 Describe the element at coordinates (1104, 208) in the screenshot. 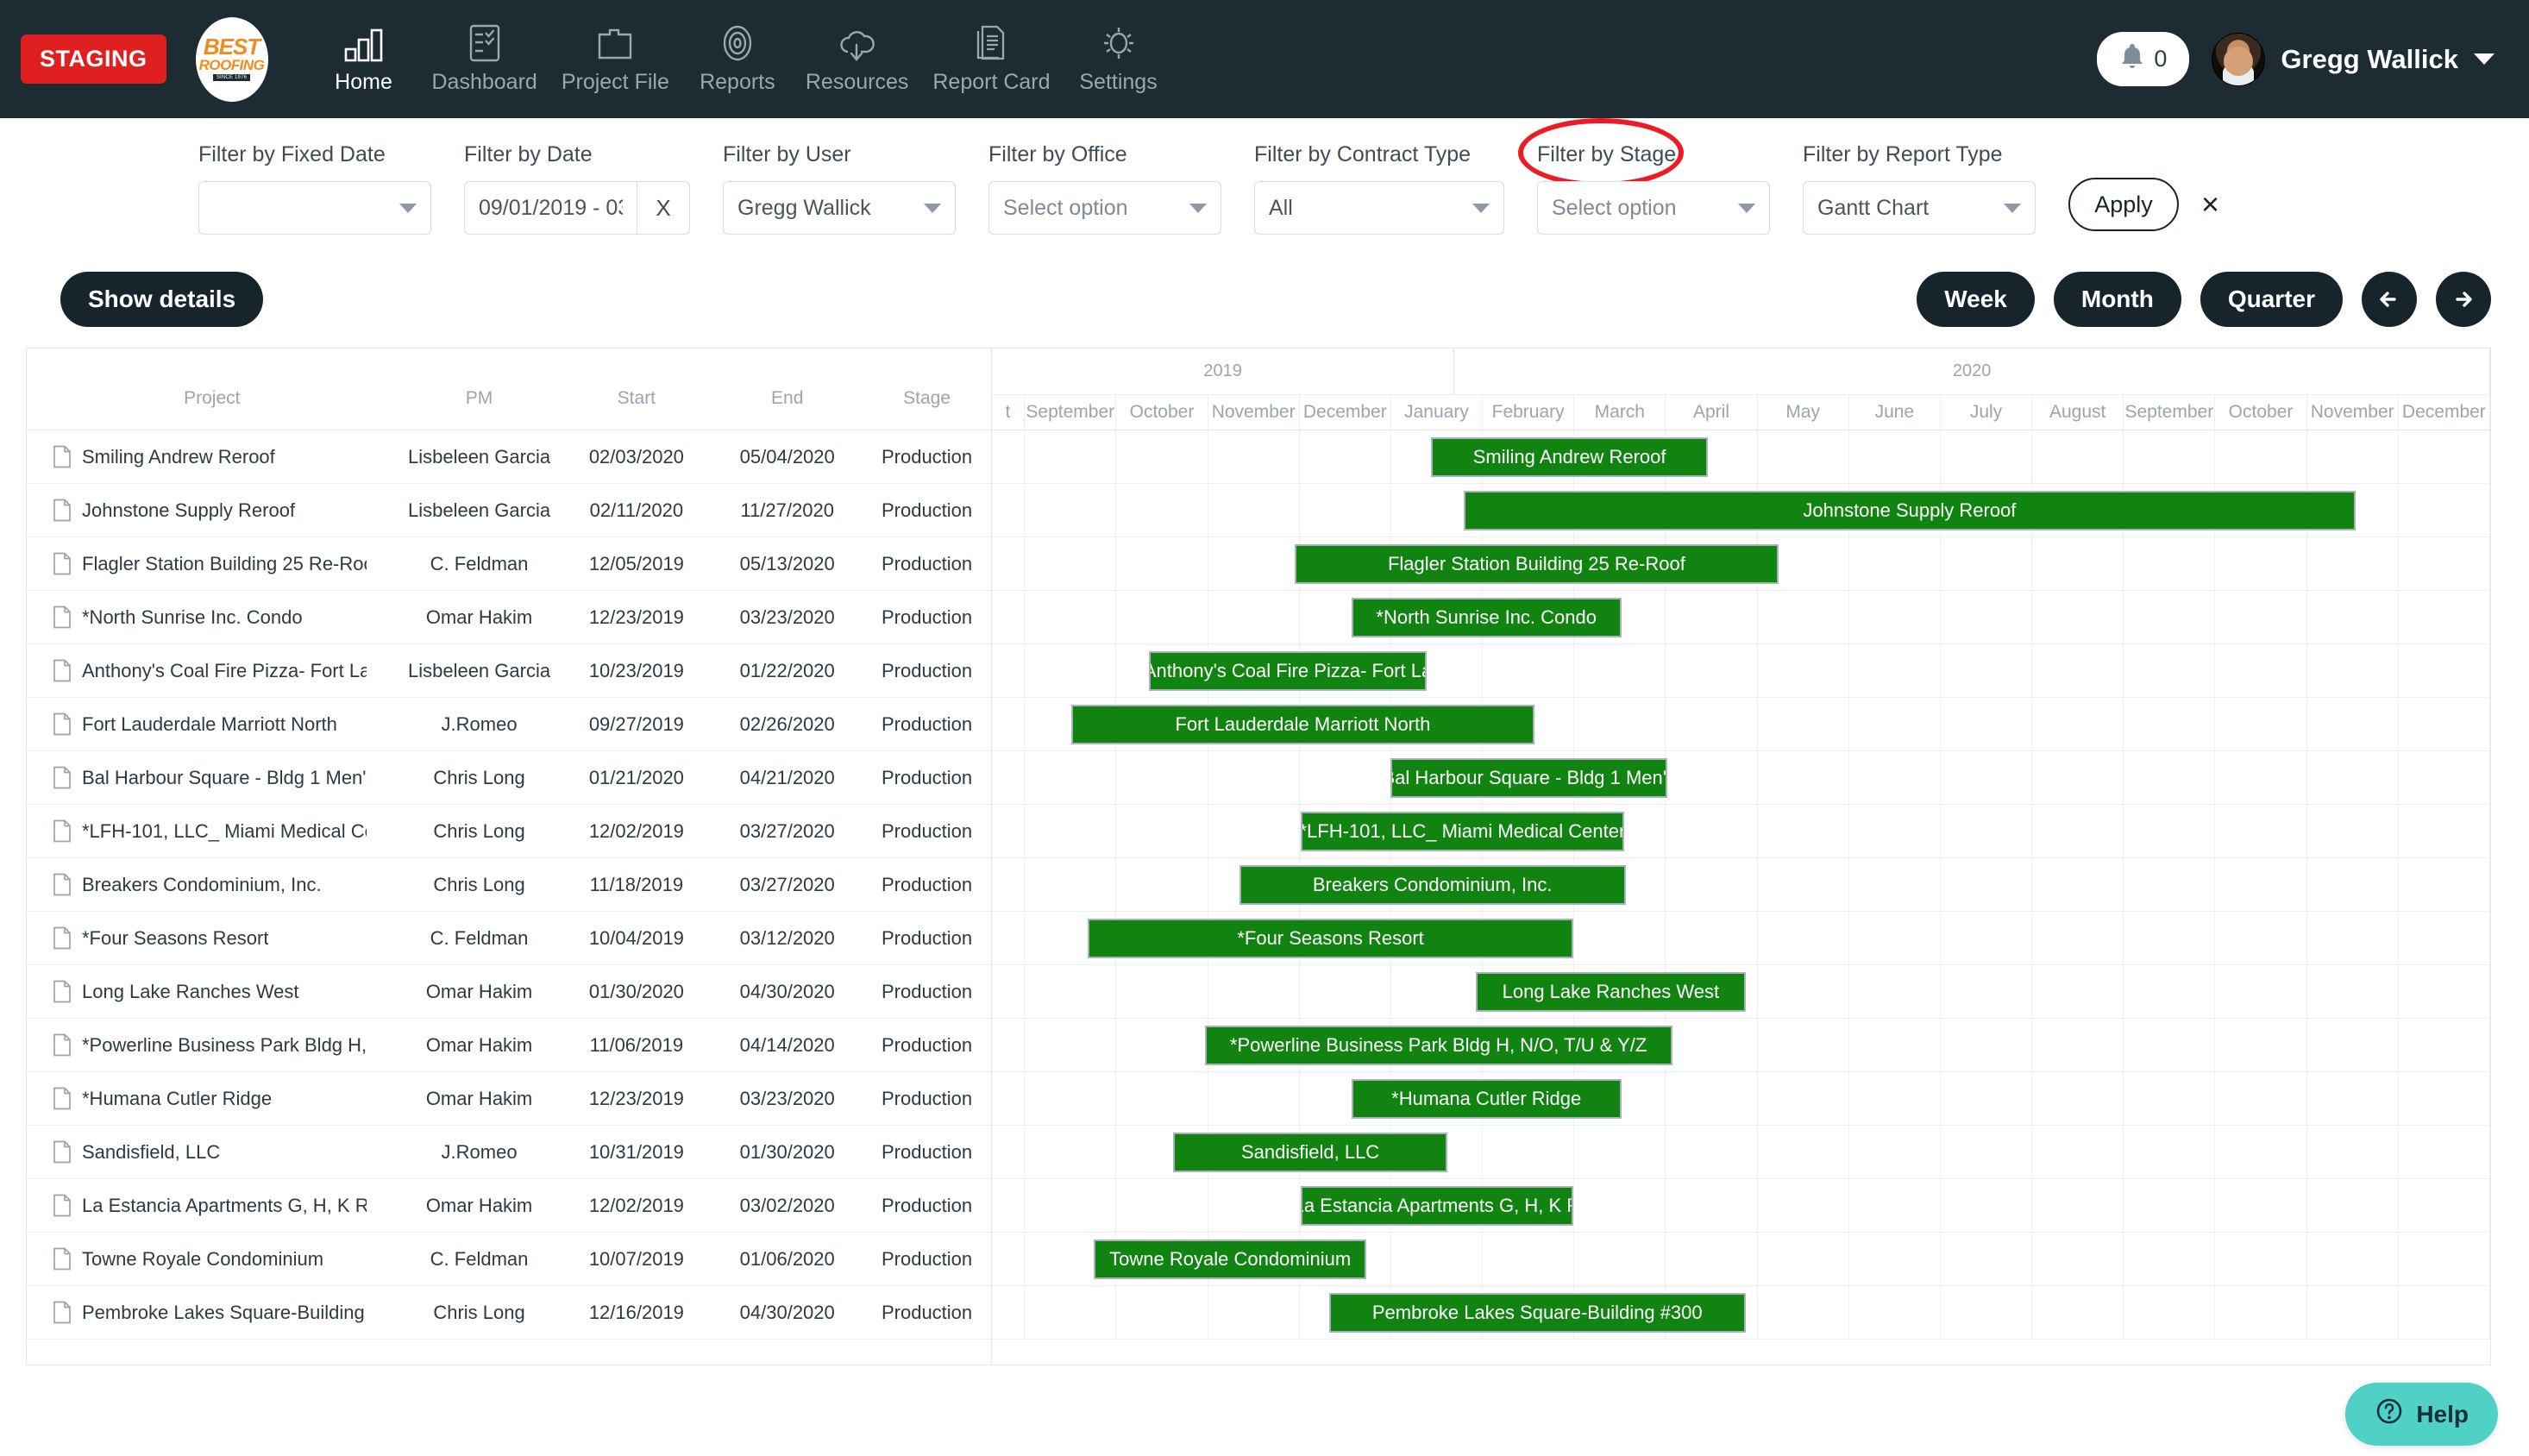

I see `filter-office-select: Select option` at that location.